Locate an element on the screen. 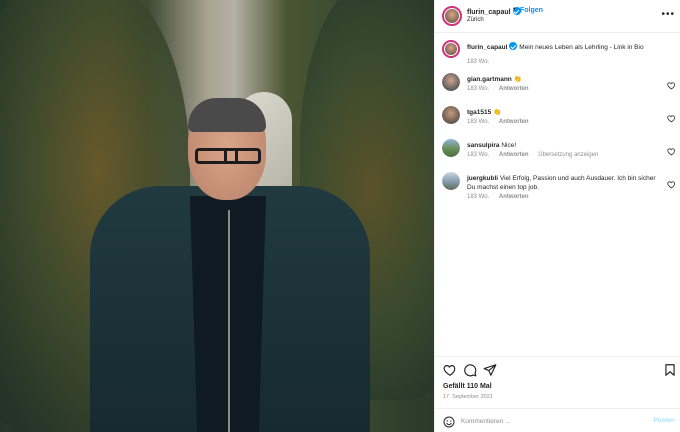  likes-count: Gefällt 110 Mal is located at coordinates (467, 386).